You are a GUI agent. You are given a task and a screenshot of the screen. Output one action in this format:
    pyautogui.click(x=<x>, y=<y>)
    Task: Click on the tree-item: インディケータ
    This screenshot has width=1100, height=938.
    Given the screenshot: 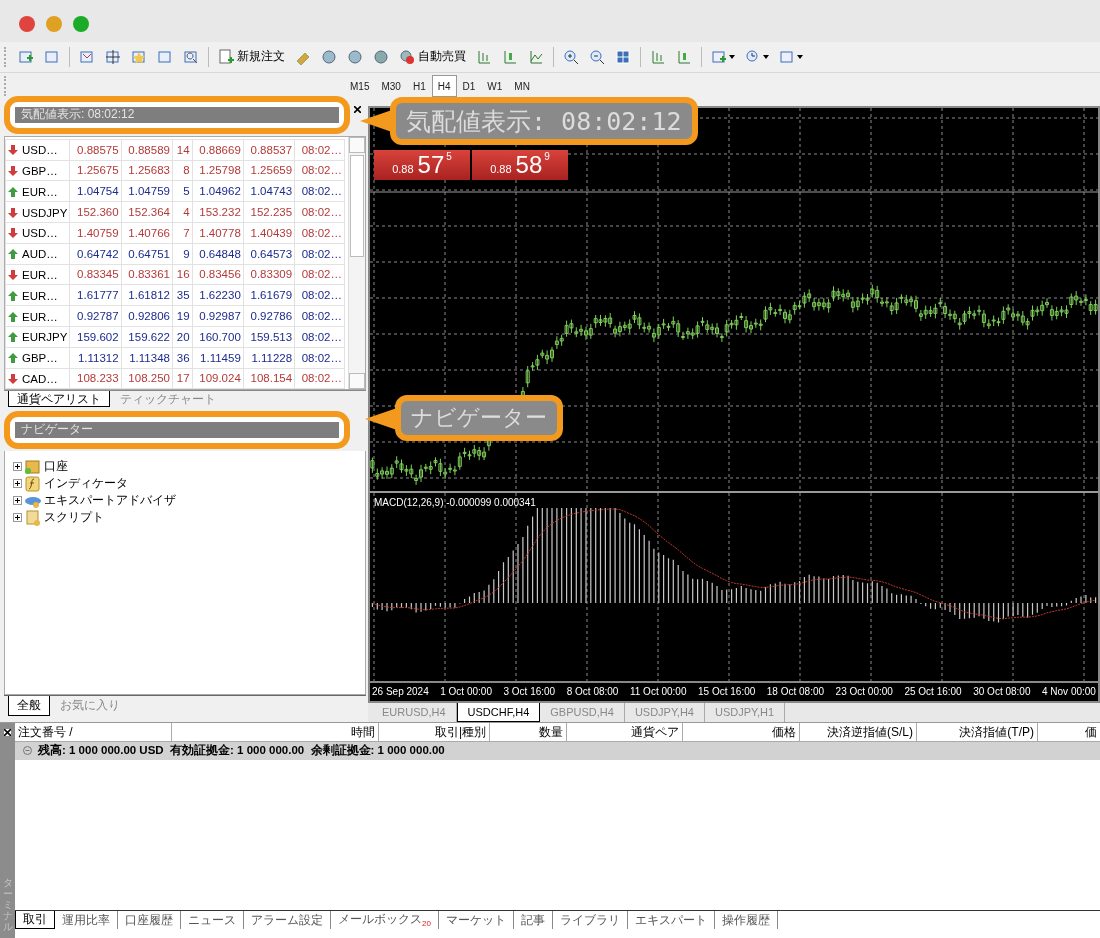 What is the action you would take?
    pyautogui.click(x=86, y=484)
    